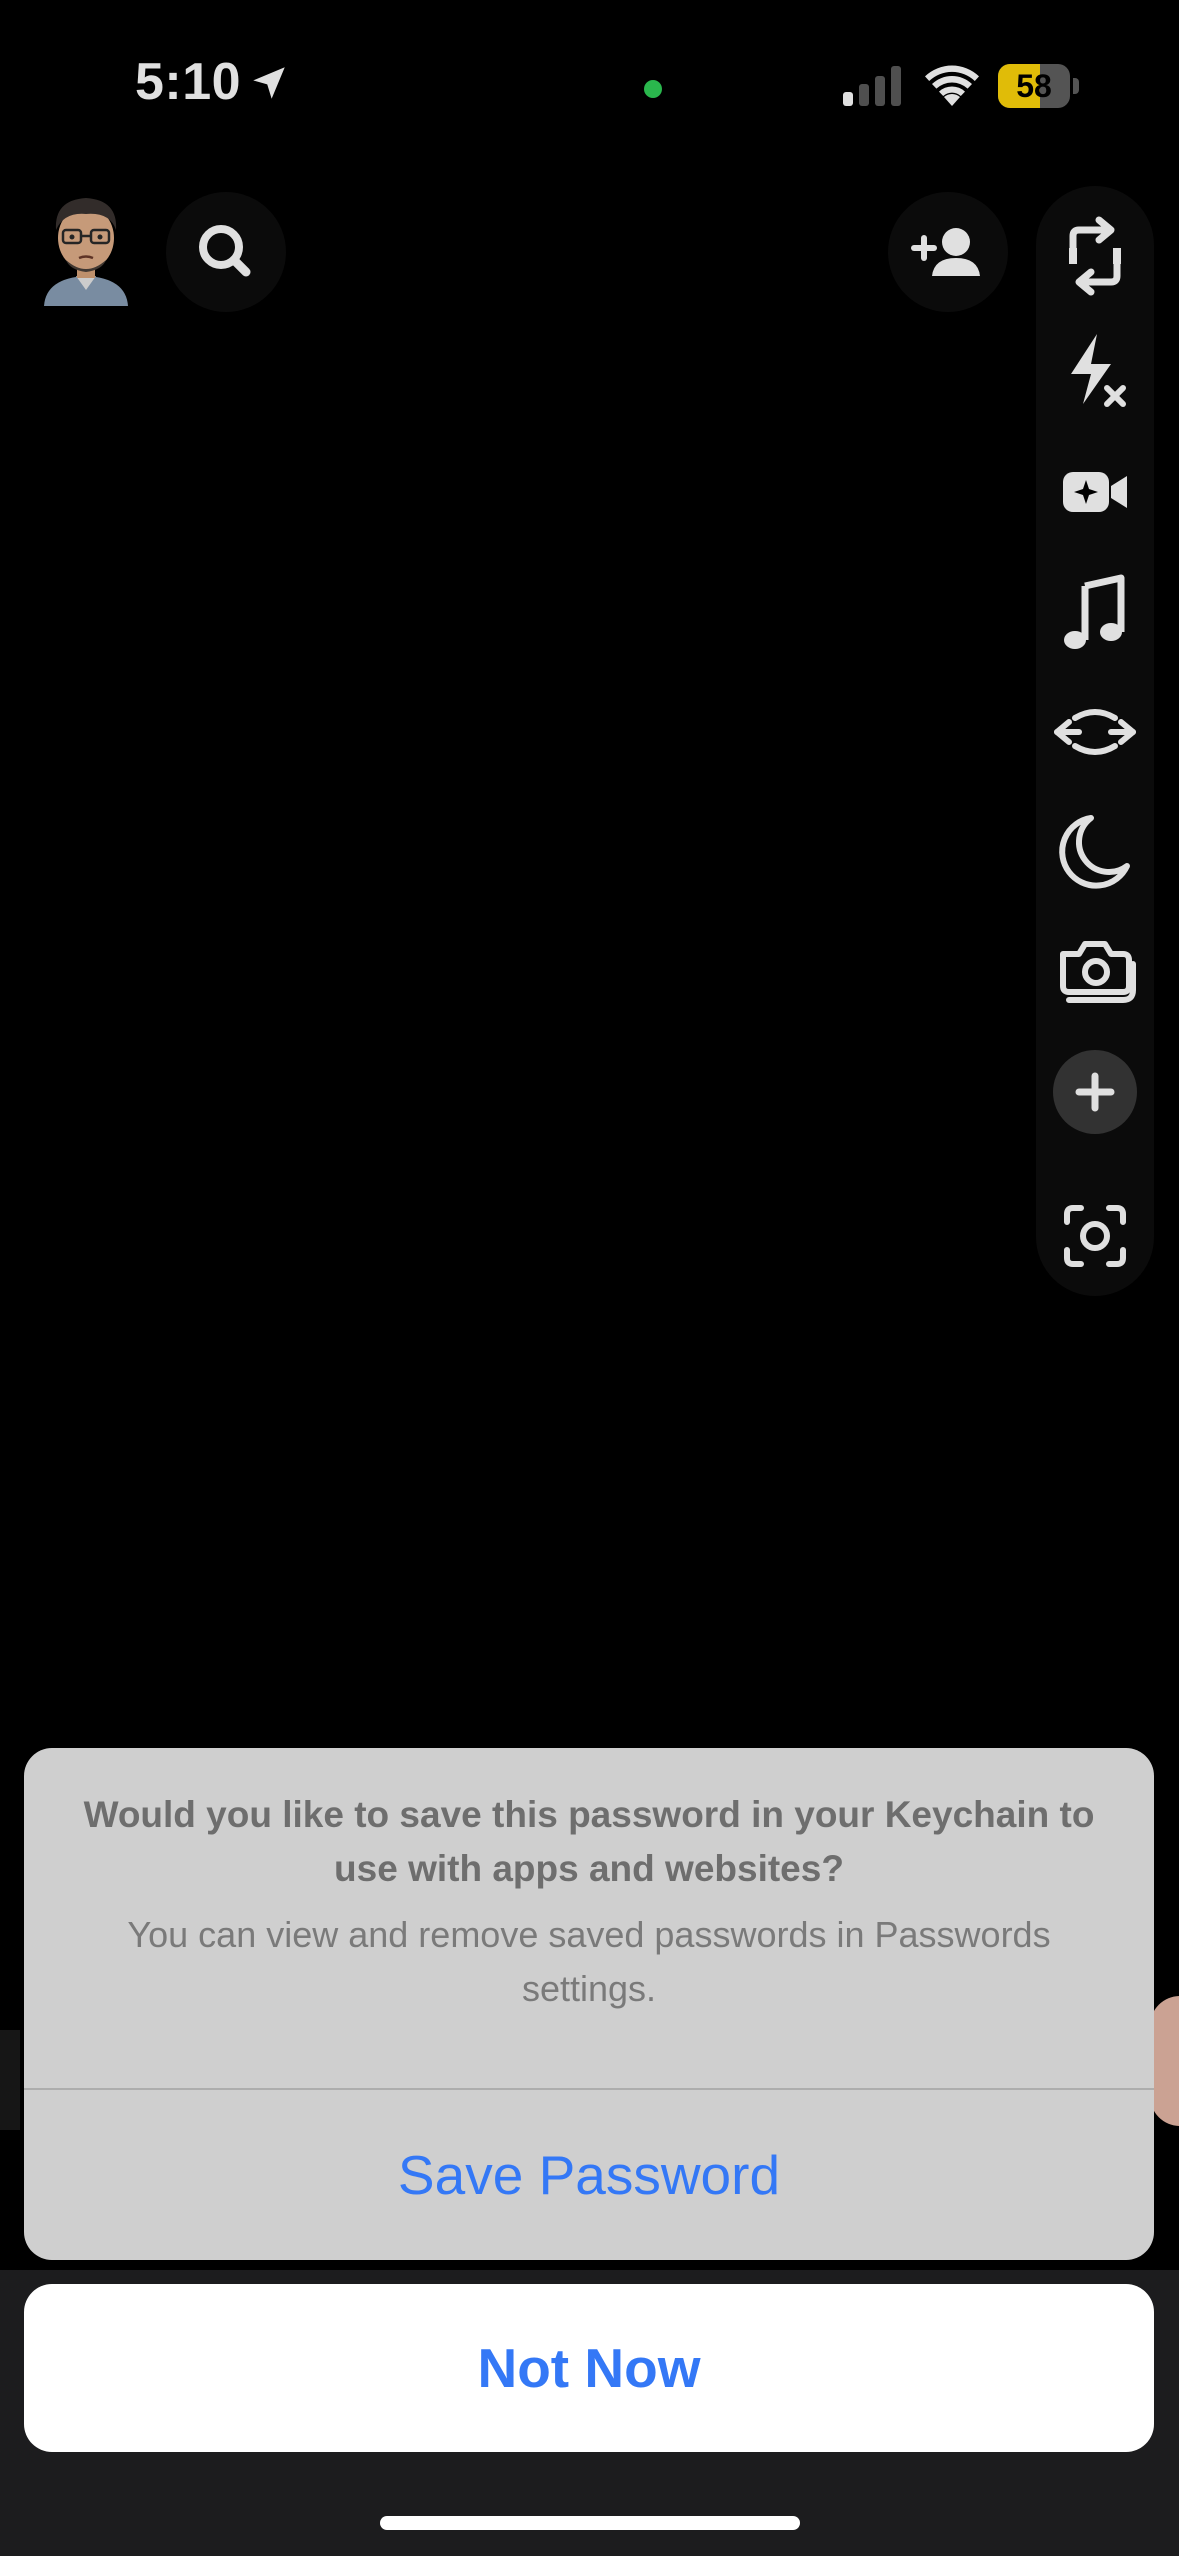 The image size is (1179, 2556). I want to click on home-indicator, so click(590, 2523).